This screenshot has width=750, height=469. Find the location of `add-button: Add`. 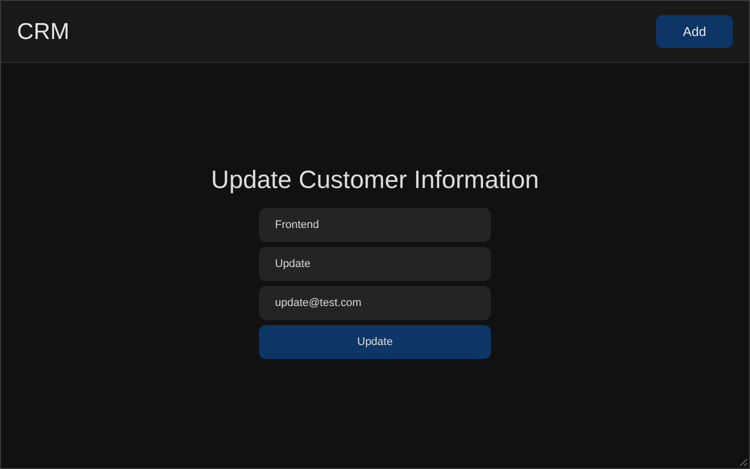

add-button: Add is located at coordinates (694, 31).